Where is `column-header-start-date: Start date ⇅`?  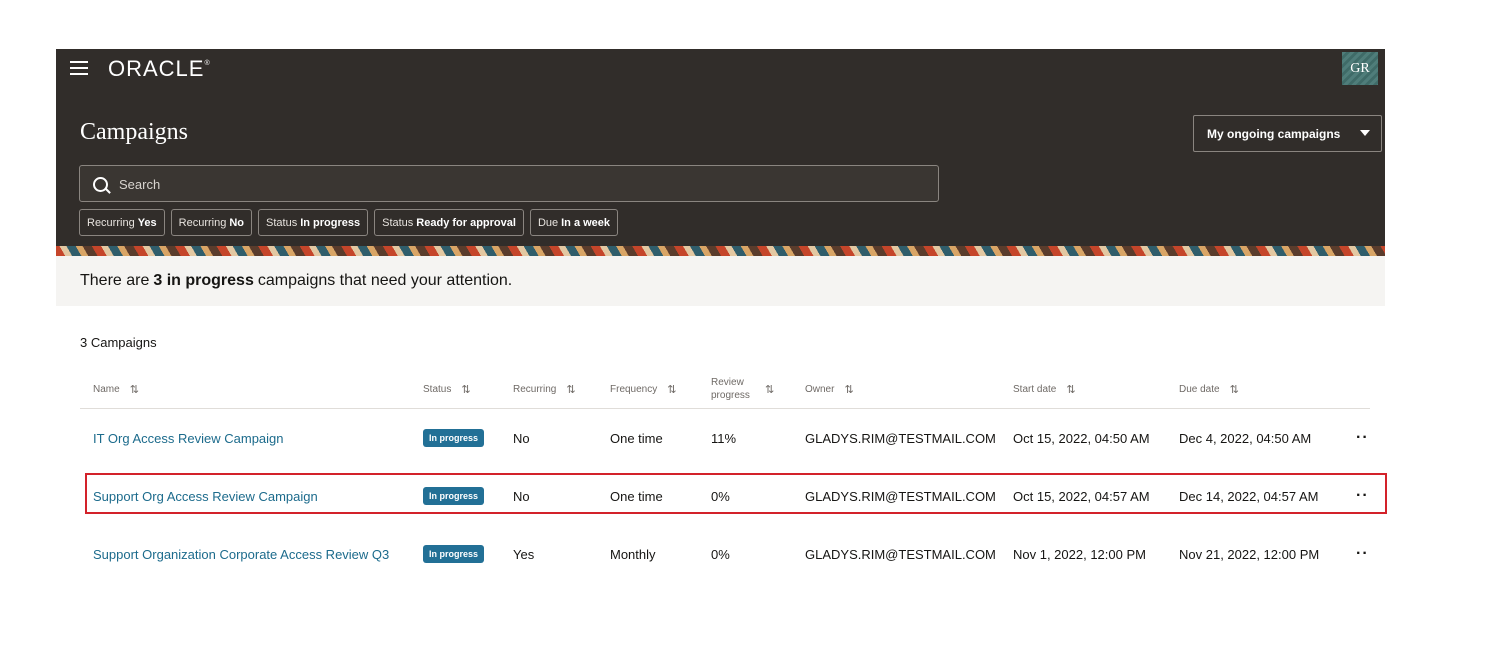 column-header-start-date: Start date ⇅ is located at coordinates (1044, 389).